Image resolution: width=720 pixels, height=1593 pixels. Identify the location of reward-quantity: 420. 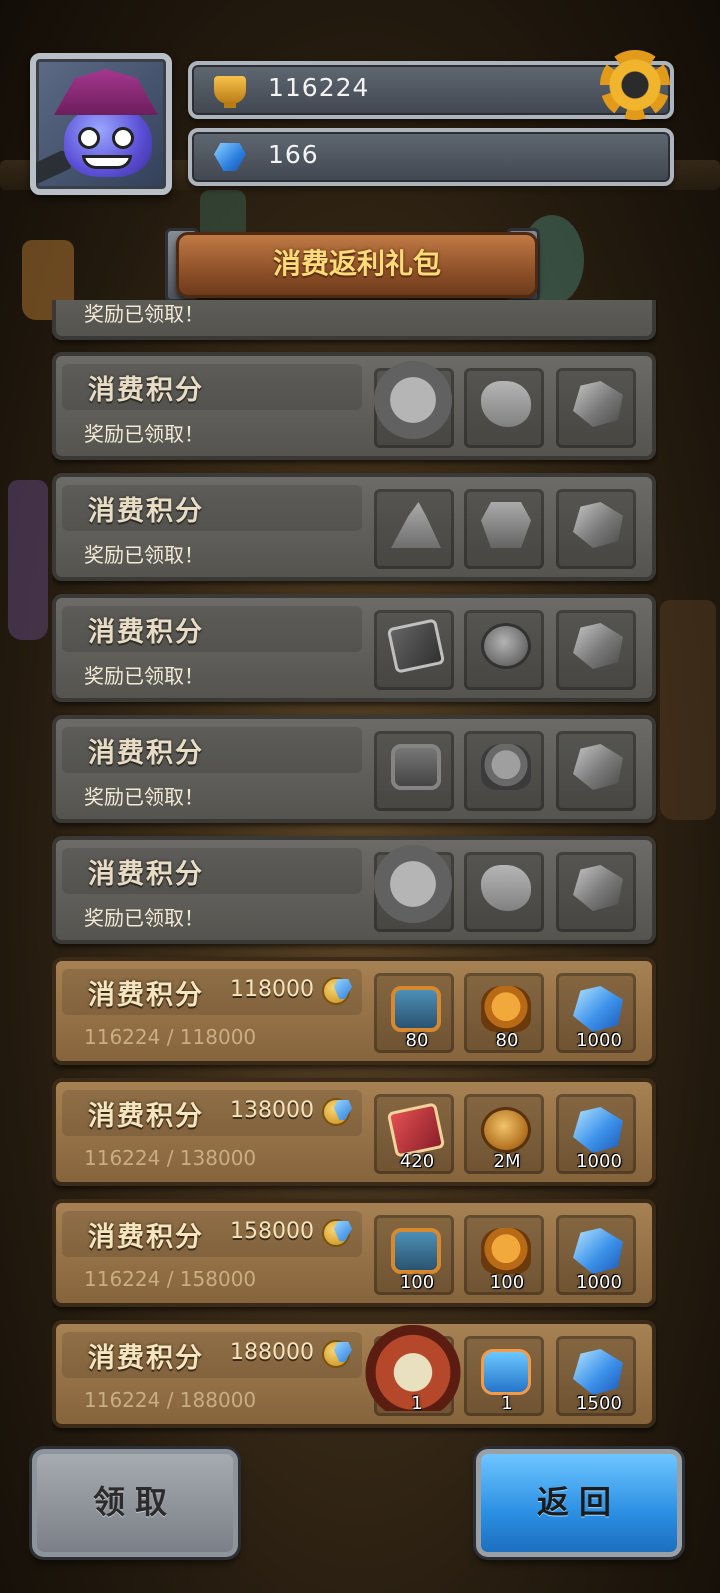
(417, 1161).